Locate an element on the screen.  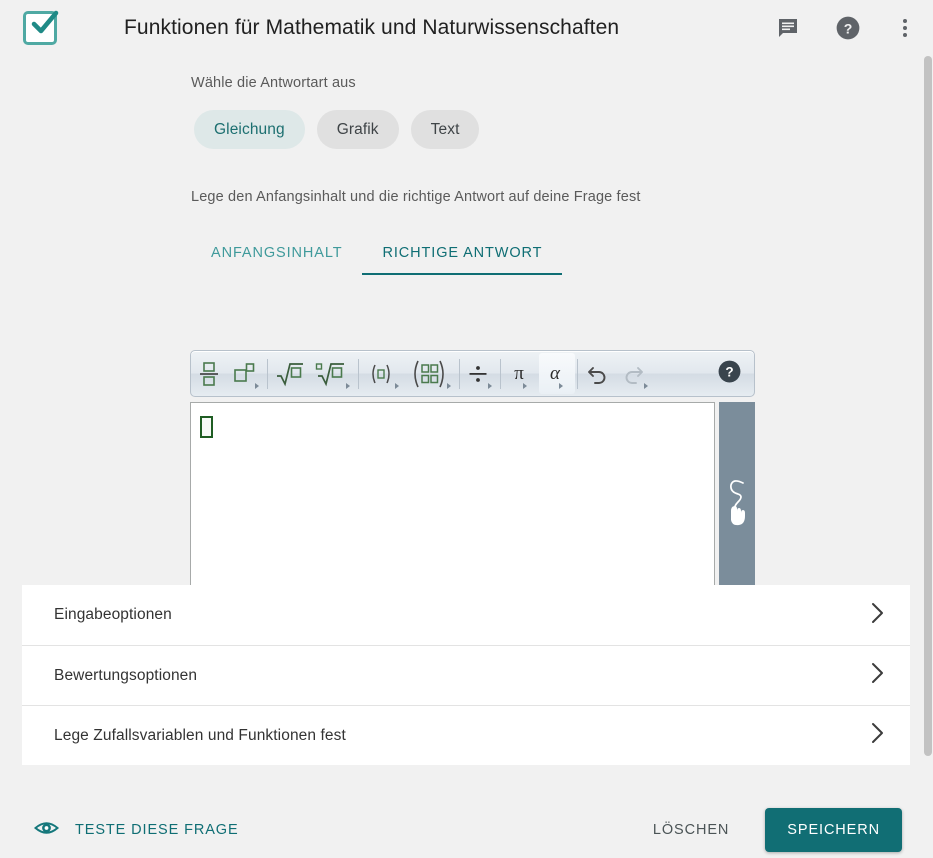
test-question-label: TESTE DIESE FRAGE is located at coordinates (157, 830).